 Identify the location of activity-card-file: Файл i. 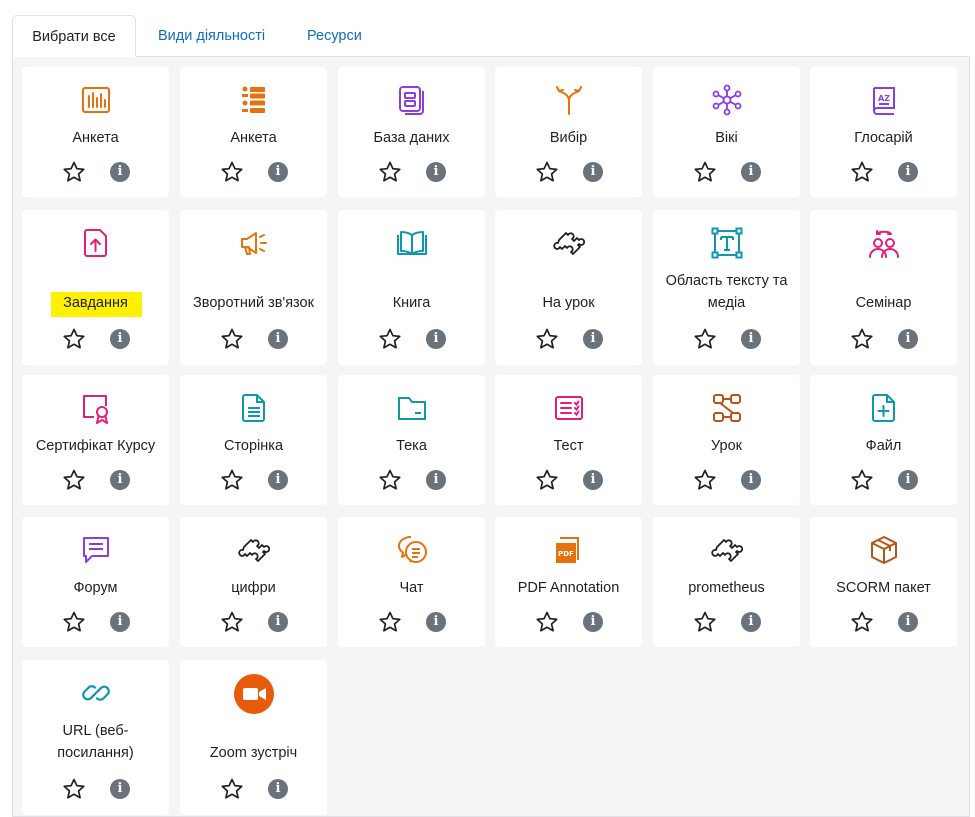
(883, 440).